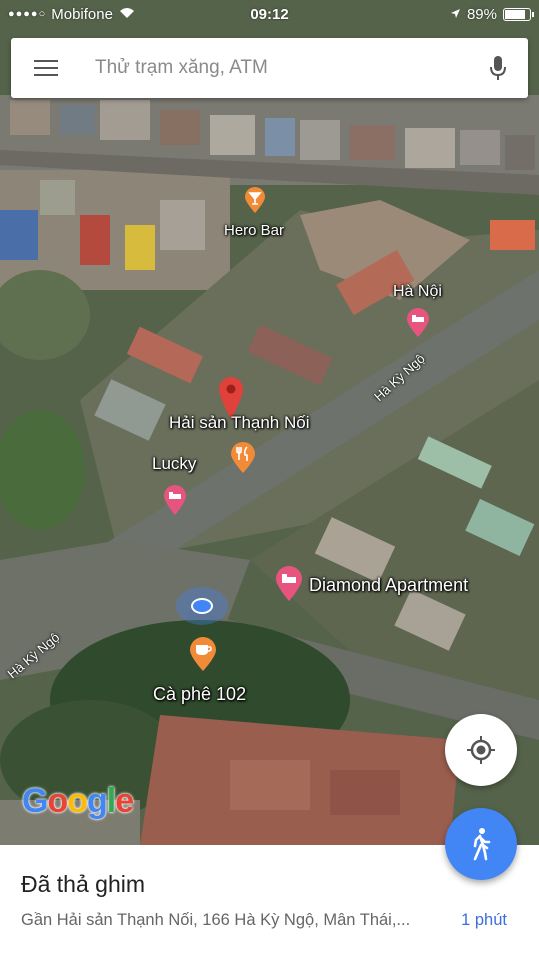 This screenshot has height=959, width=539. I want to click on google-logo: Google, so click(78, 801).